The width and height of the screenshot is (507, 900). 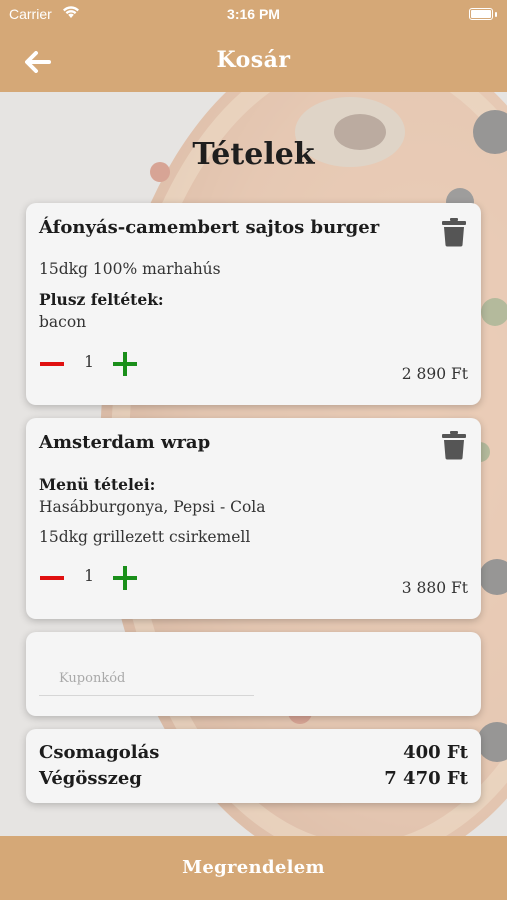 What do you see at coordinates (253, 154) in the screenshot?
I see `section-title: Tételek` at bounding box center [253, 154].